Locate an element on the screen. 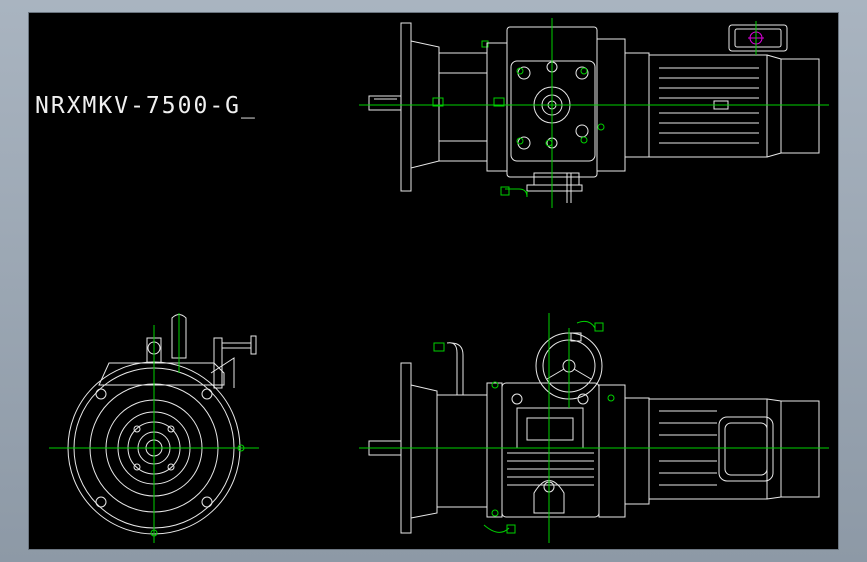 Image resolution: width=867 pixels, height=562 pixels. top-output-shaft is located at coordinates (385, 103).